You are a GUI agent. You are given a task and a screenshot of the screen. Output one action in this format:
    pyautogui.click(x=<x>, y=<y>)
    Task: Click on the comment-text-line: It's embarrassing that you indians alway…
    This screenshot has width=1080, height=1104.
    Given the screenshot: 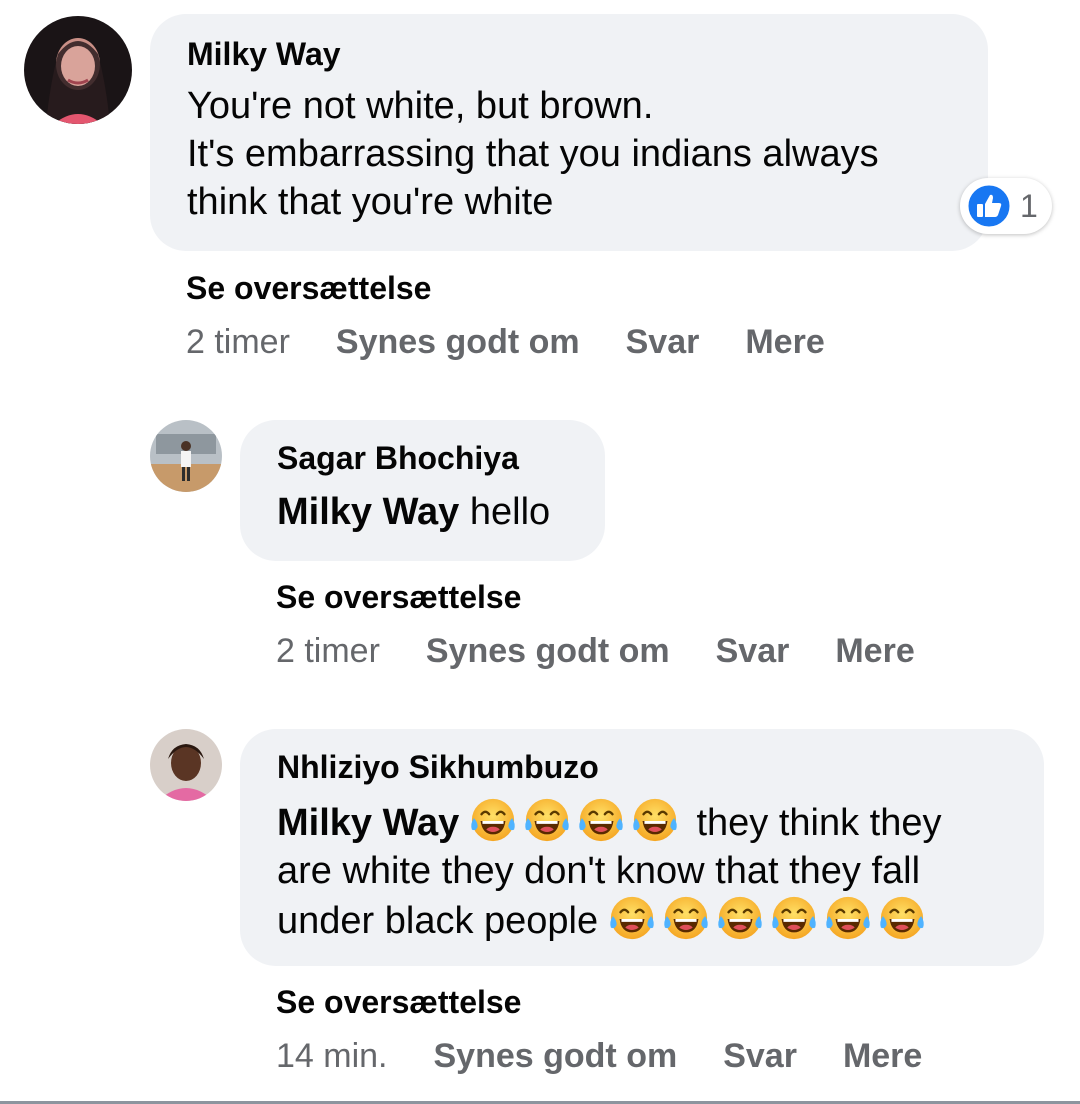 What is the action you would take?
    pyautogui.click(x=533, y=154)
    